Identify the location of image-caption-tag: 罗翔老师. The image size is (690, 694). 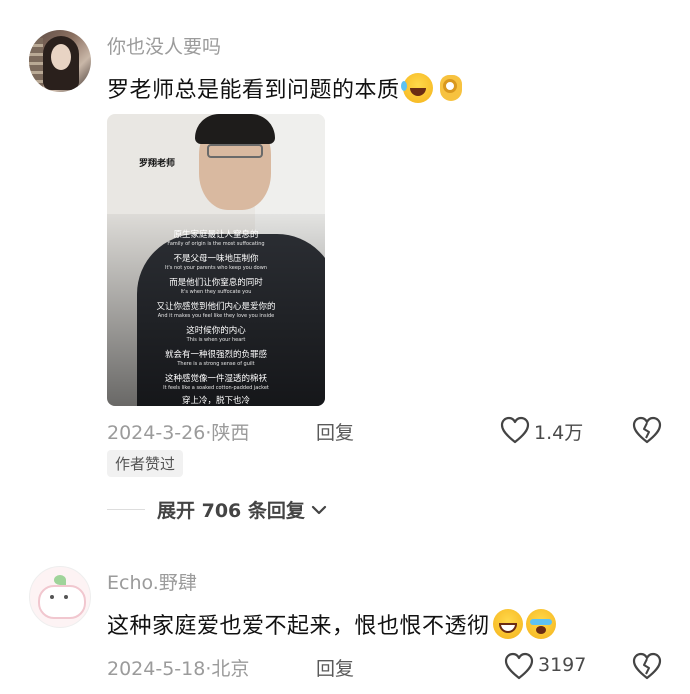
(157, 164).